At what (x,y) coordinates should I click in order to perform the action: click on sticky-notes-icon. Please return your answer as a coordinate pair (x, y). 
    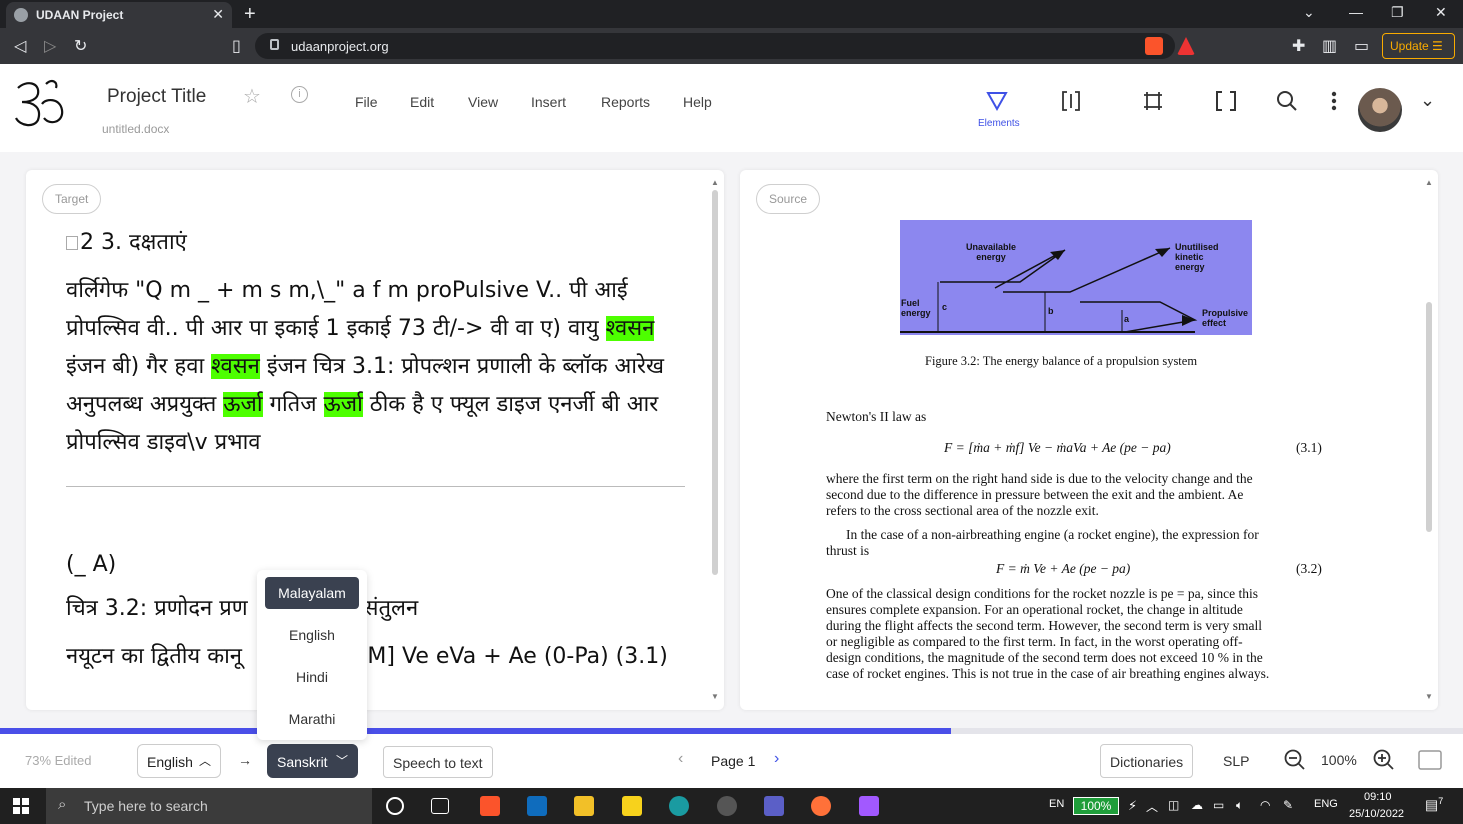
    Looking at the image, I should click on (632, 806).